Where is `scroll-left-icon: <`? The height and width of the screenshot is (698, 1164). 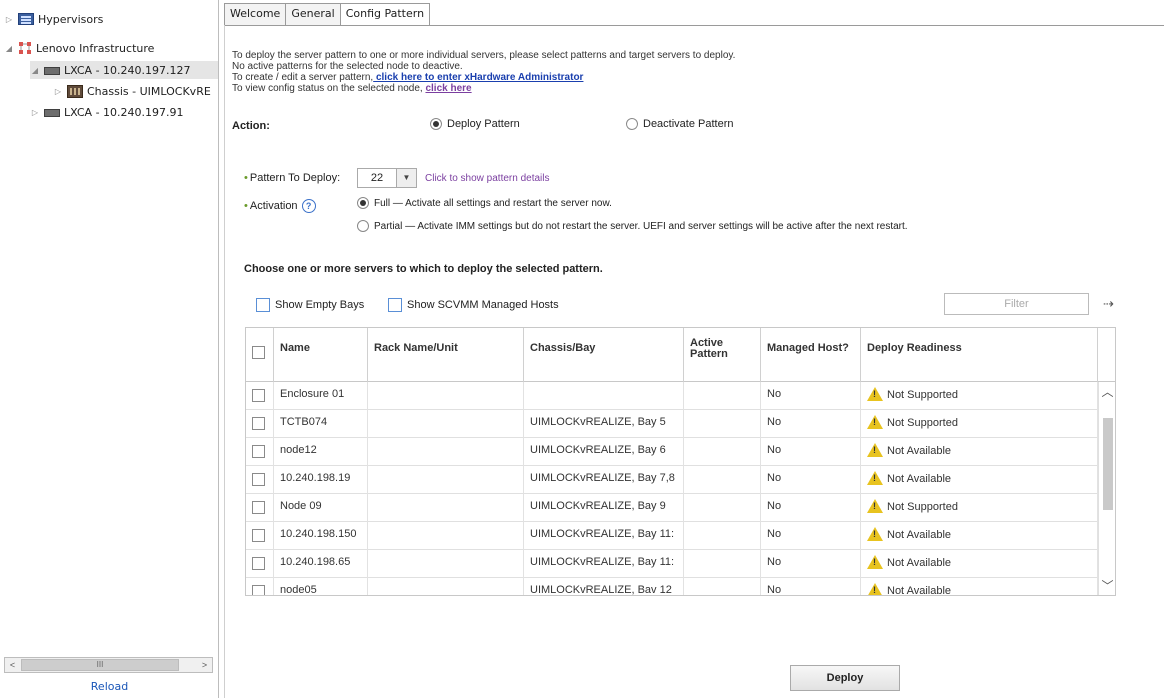 scroll-left-icon: < is located at coordinates (12, 665).